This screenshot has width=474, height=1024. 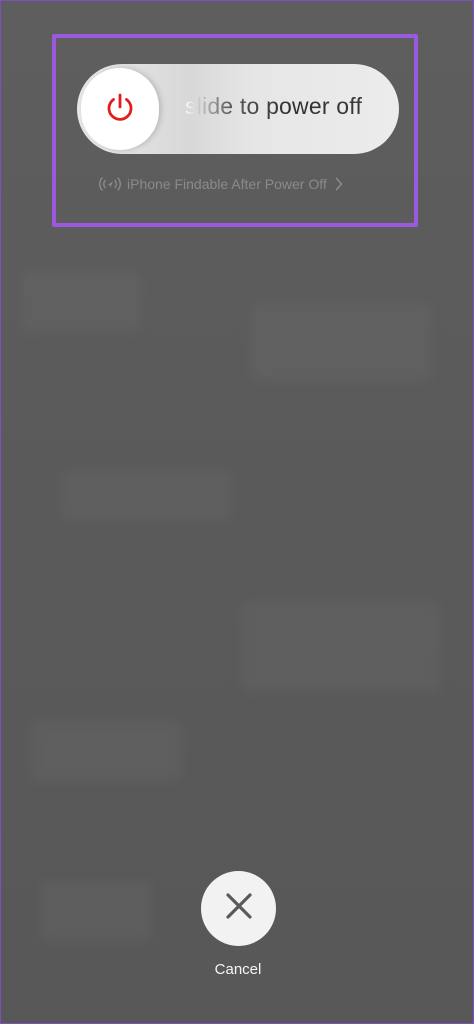 I want to click on findable-after-power-off-link: iPhone Findable After Power Off, so click(x=220, y=184).